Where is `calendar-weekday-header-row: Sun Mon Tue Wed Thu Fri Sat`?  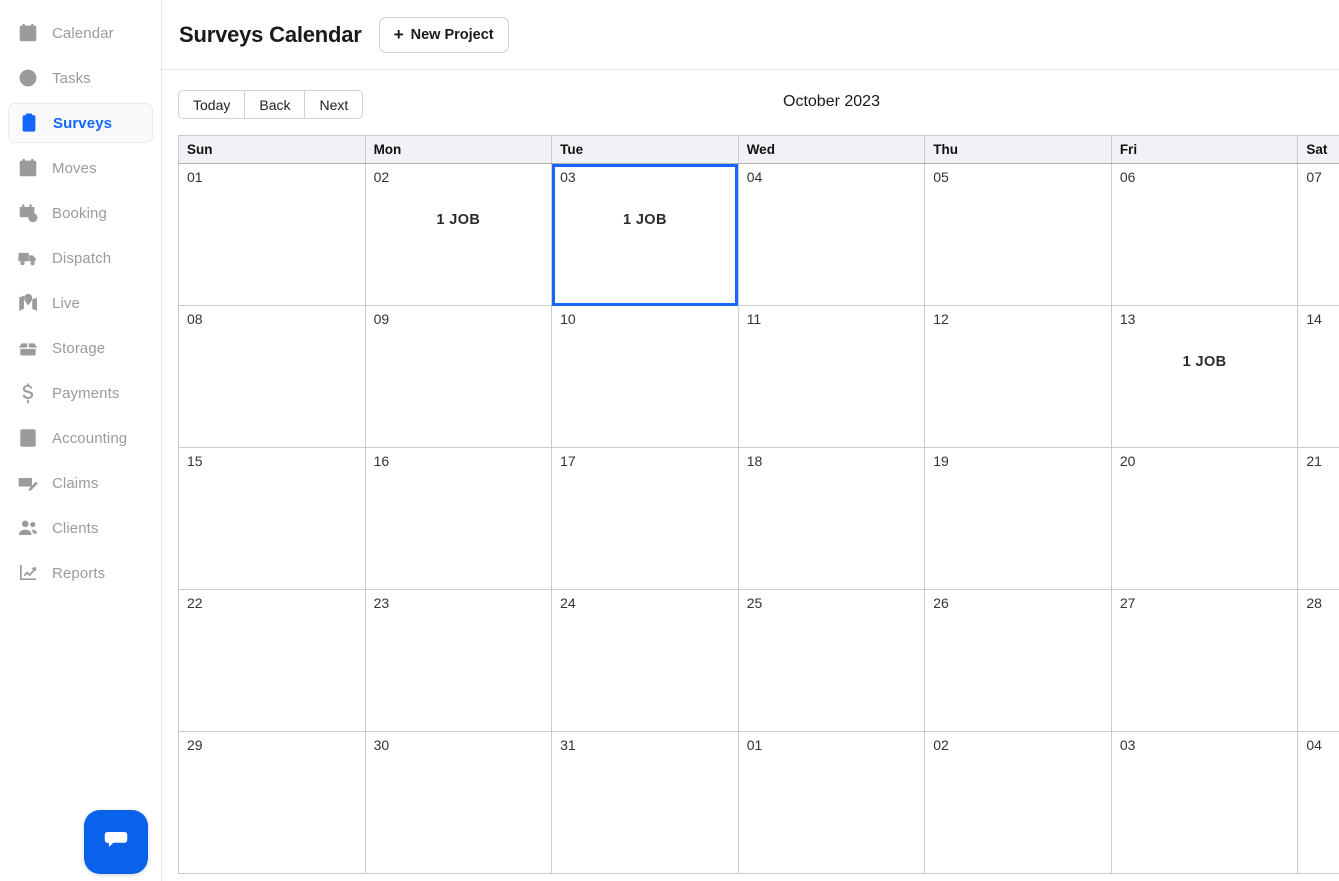
calendar-weekday-header-row: Sun Mon Tue Wed Thu Fri Sat is located at coordinates (758, 149).